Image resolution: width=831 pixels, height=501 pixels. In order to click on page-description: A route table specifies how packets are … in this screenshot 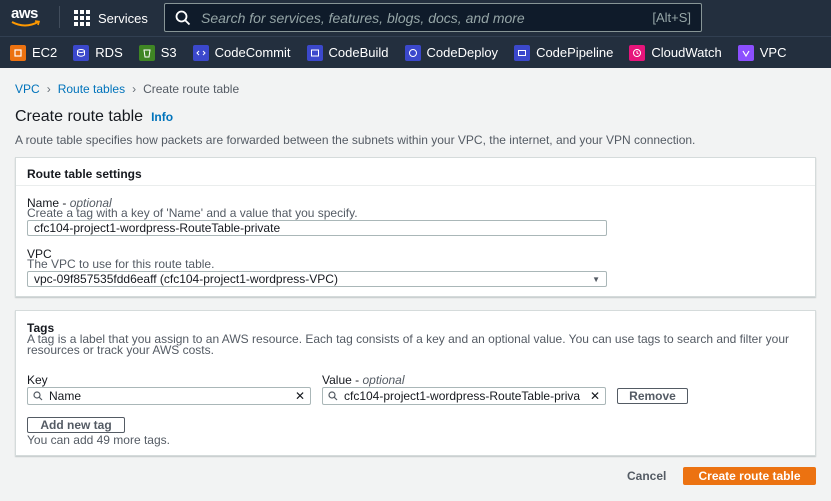, I will do `click(355, 140)`.